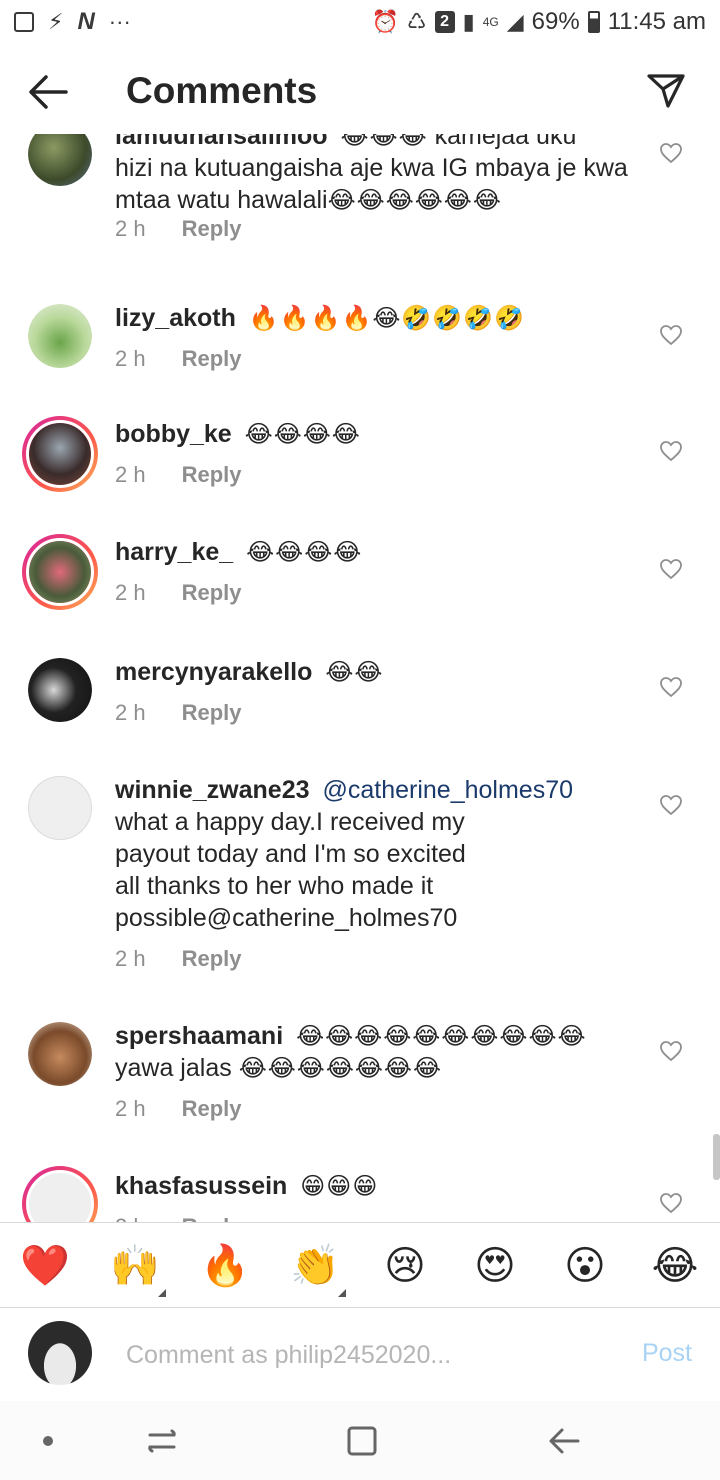  I want to click on sim-2-icon: 2, so click(444, 22).